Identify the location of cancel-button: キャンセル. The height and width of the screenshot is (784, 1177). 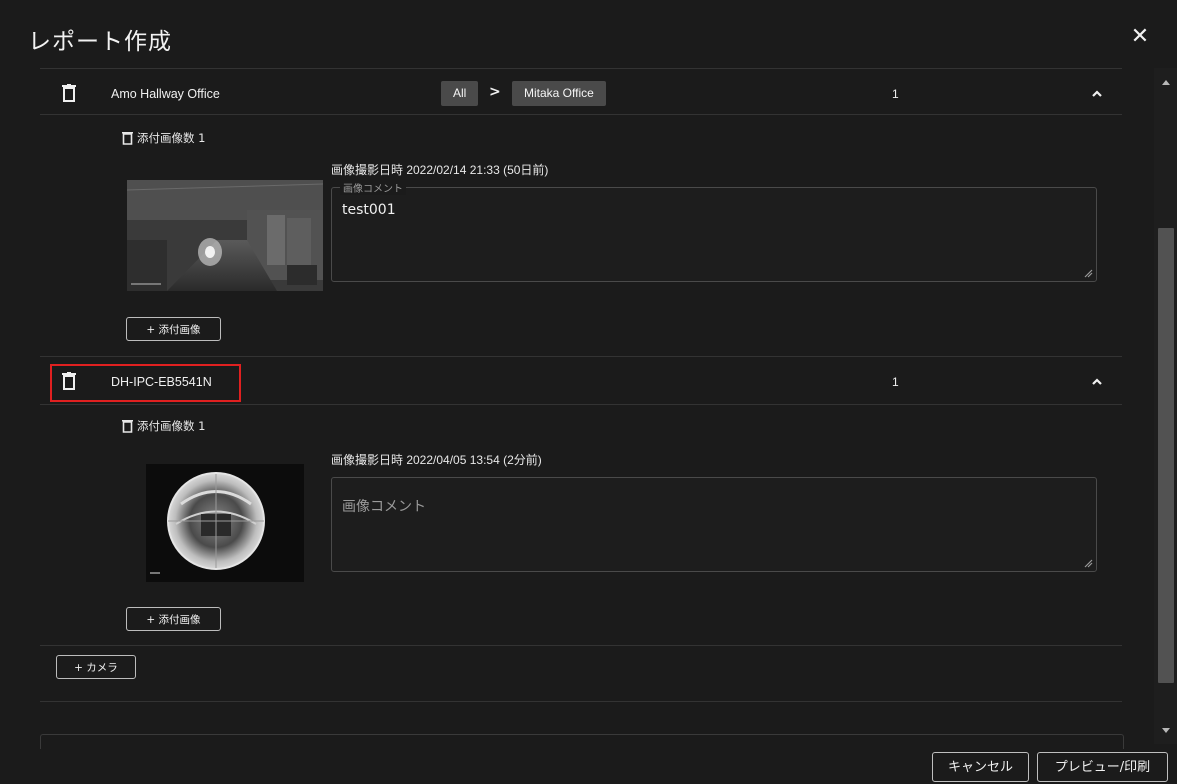
(980, 767).